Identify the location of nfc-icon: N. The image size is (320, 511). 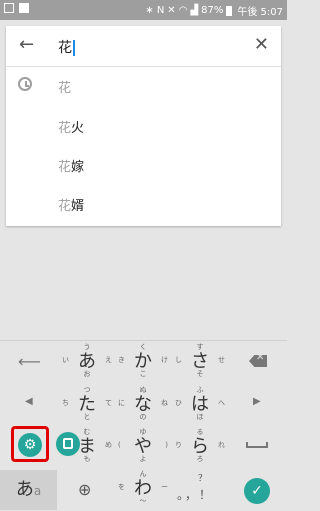
(160, 10).